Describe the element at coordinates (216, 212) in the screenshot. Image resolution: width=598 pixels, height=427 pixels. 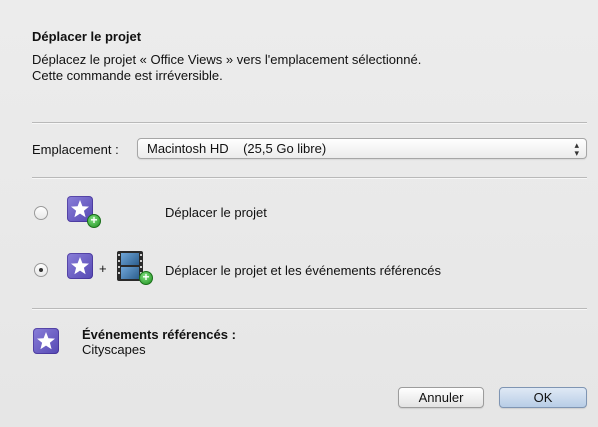
I see `option-move-project-label: Déplacer le projet` at that location.